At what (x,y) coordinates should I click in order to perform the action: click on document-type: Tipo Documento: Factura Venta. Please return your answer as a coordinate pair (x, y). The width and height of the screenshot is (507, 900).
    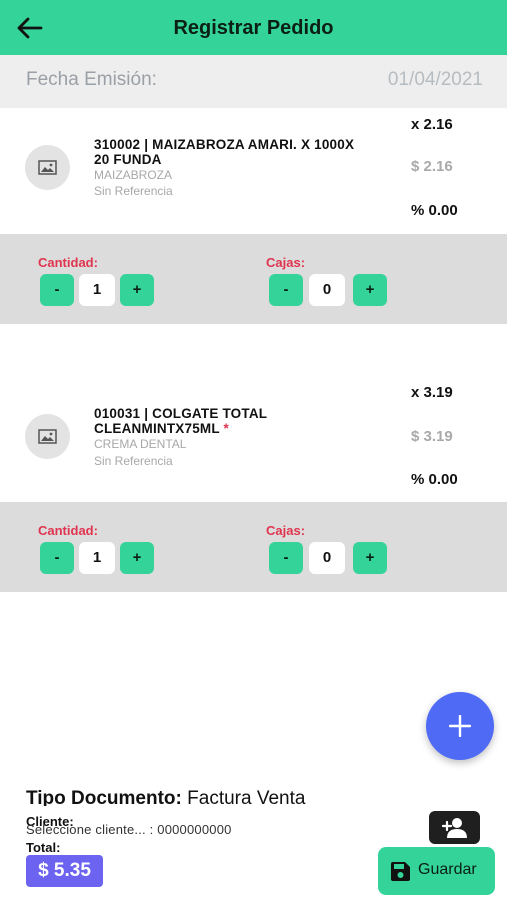
    Looking at the image, I should click on (191, 796).